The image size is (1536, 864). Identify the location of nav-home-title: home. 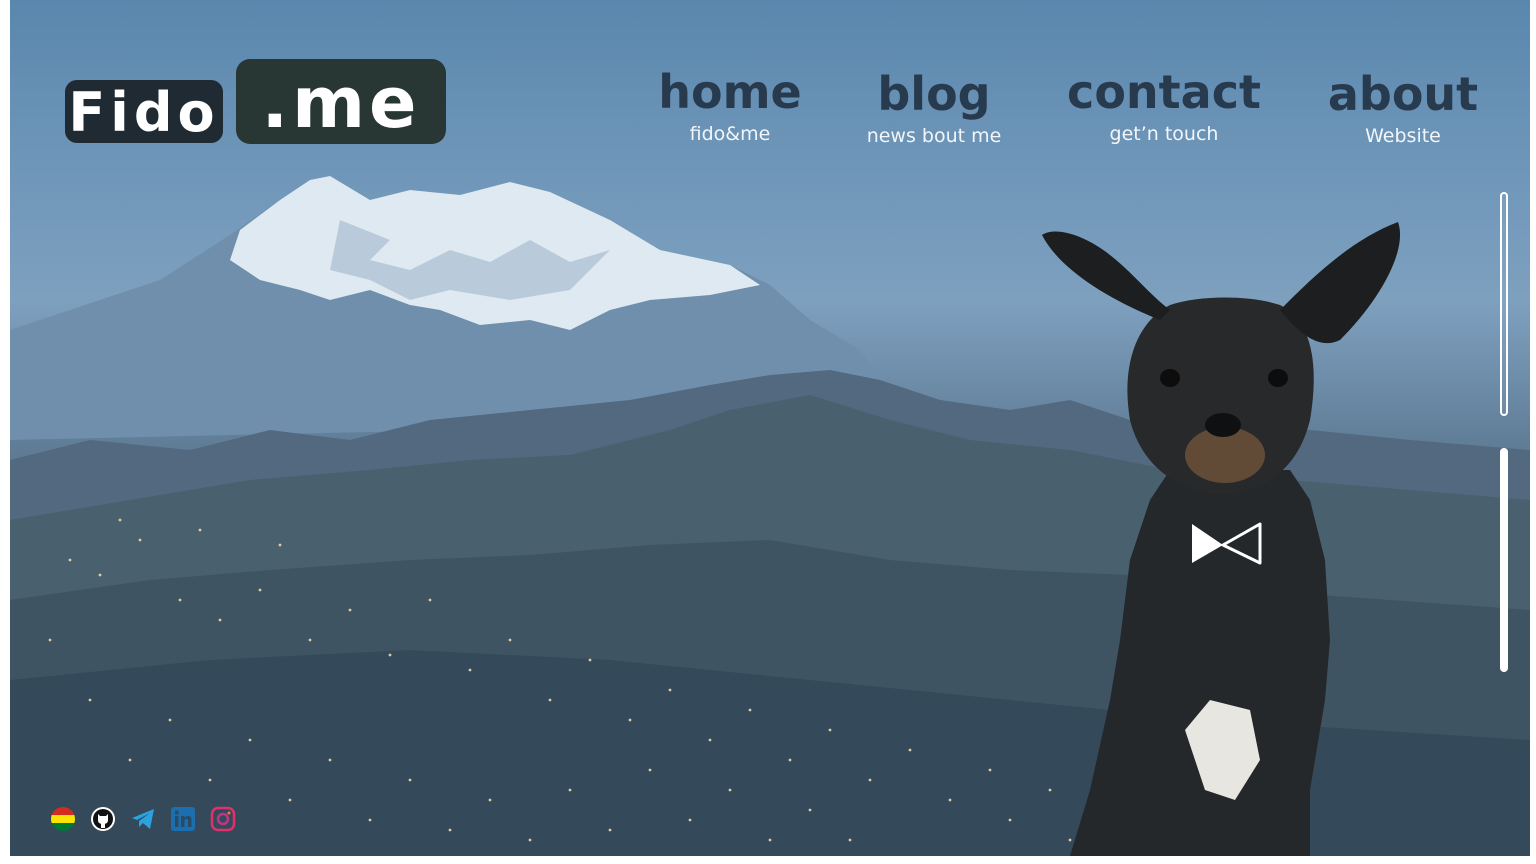
(730, 92).